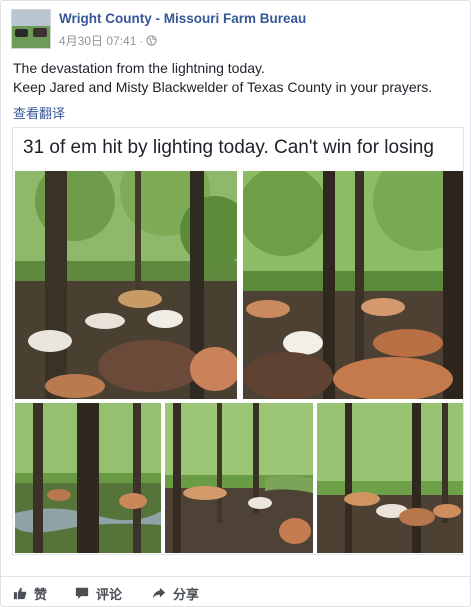 This screenshot has height=607, width=471. I want to click on page-avatar, so click(31, 29).